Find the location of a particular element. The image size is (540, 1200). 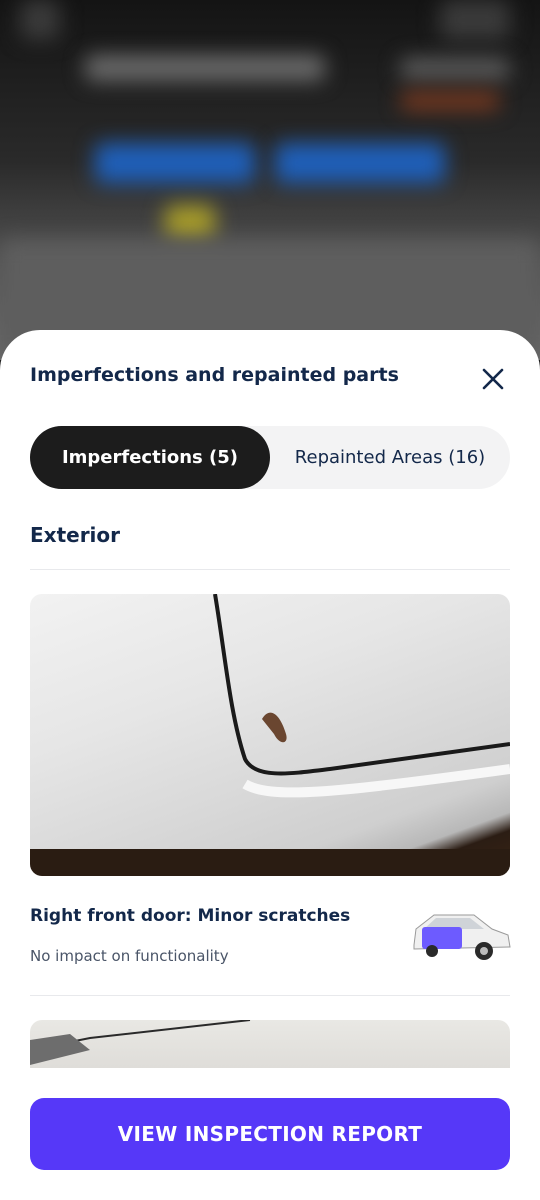

car-right-front-door-icon is located at coordinates (462, 935).